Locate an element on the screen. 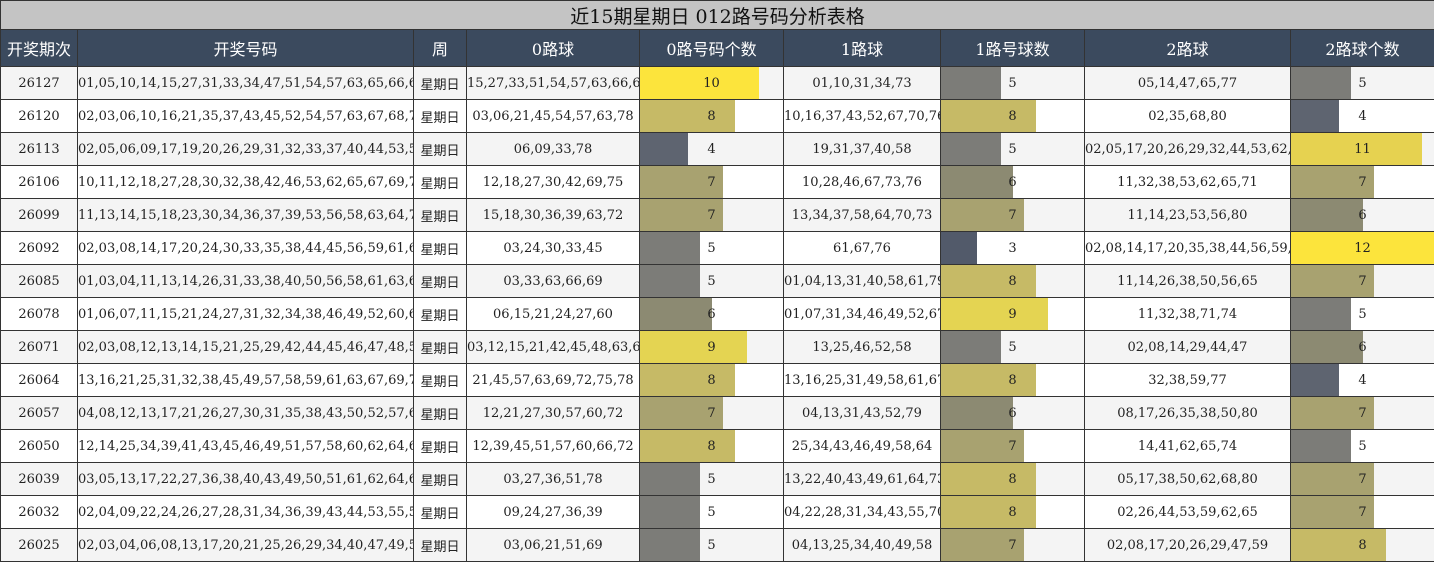  table-title: 近15期星期日 012路号码分析表格 is located at coordinates (717, 15).